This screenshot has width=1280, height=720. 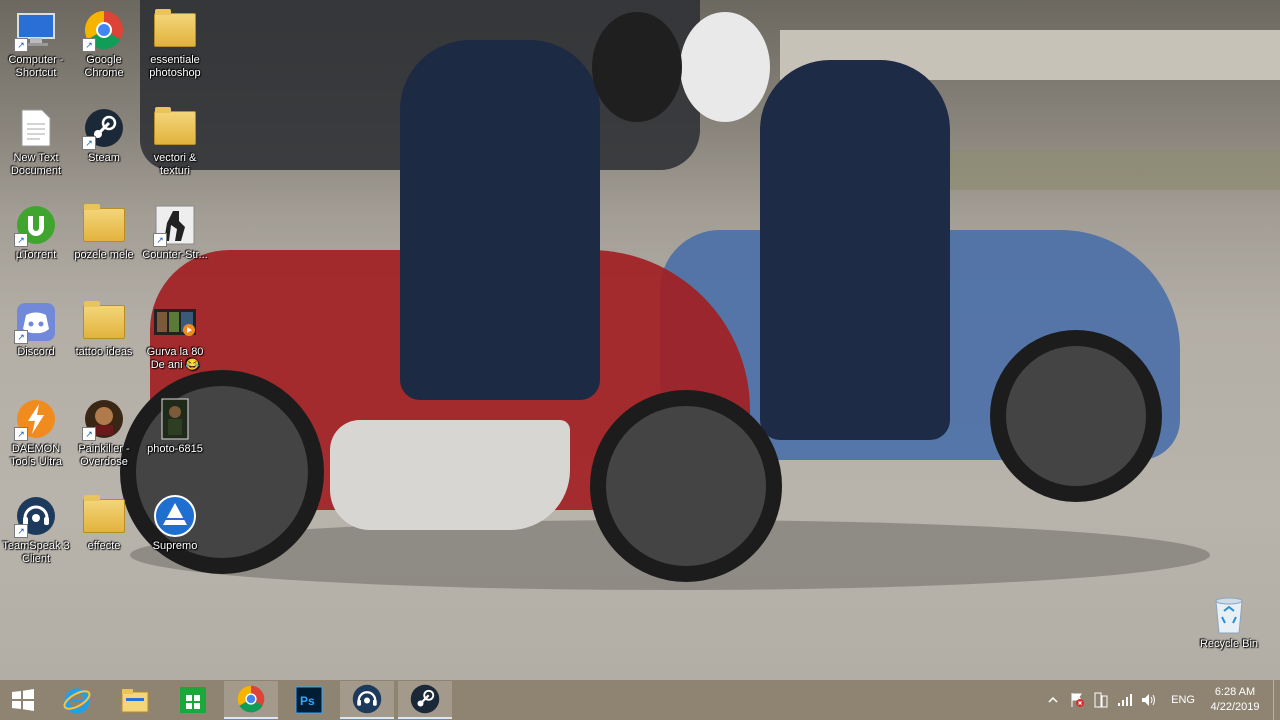 I want to click on clock-time: 6:28 AM, so click(x=1235, y=692).